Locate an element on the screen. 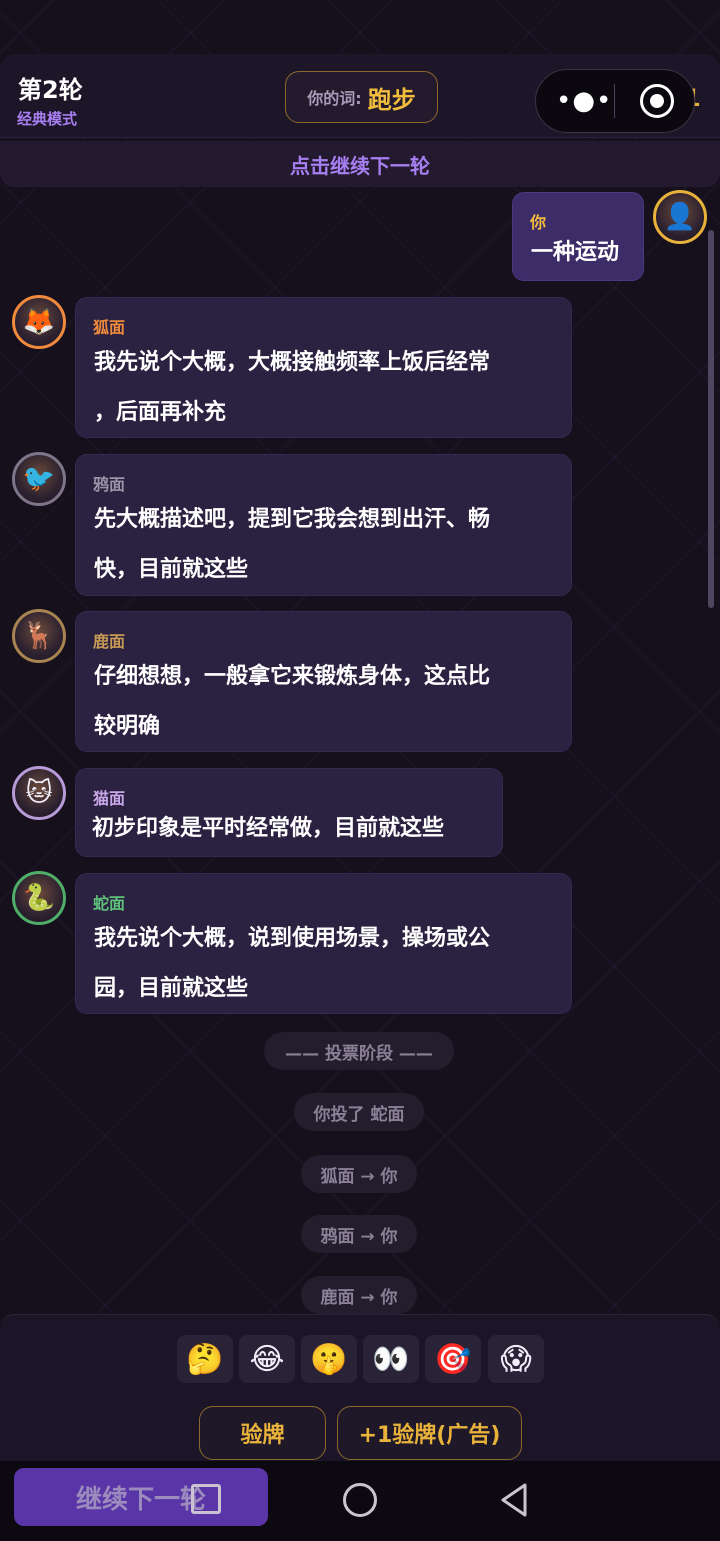 This screenshot has height=1541, width=720. snake-avatar: 🐍 is located at coordinates (39, 898).